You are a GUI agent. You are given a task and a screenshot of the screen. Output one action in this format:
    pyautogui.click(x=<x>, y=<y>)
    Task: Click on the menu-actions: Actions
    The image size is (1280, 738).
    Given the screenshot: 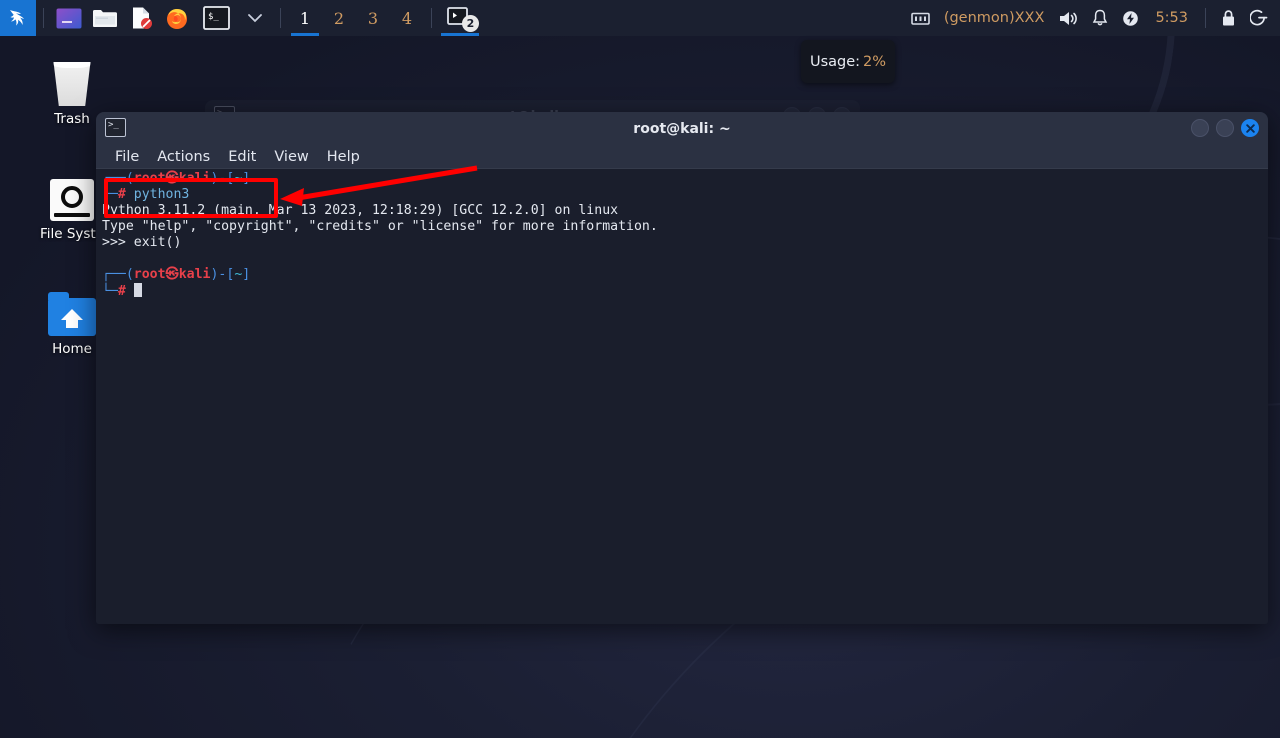 What is the action you would take?
    pyautogui.click(x=183, y=157)
    